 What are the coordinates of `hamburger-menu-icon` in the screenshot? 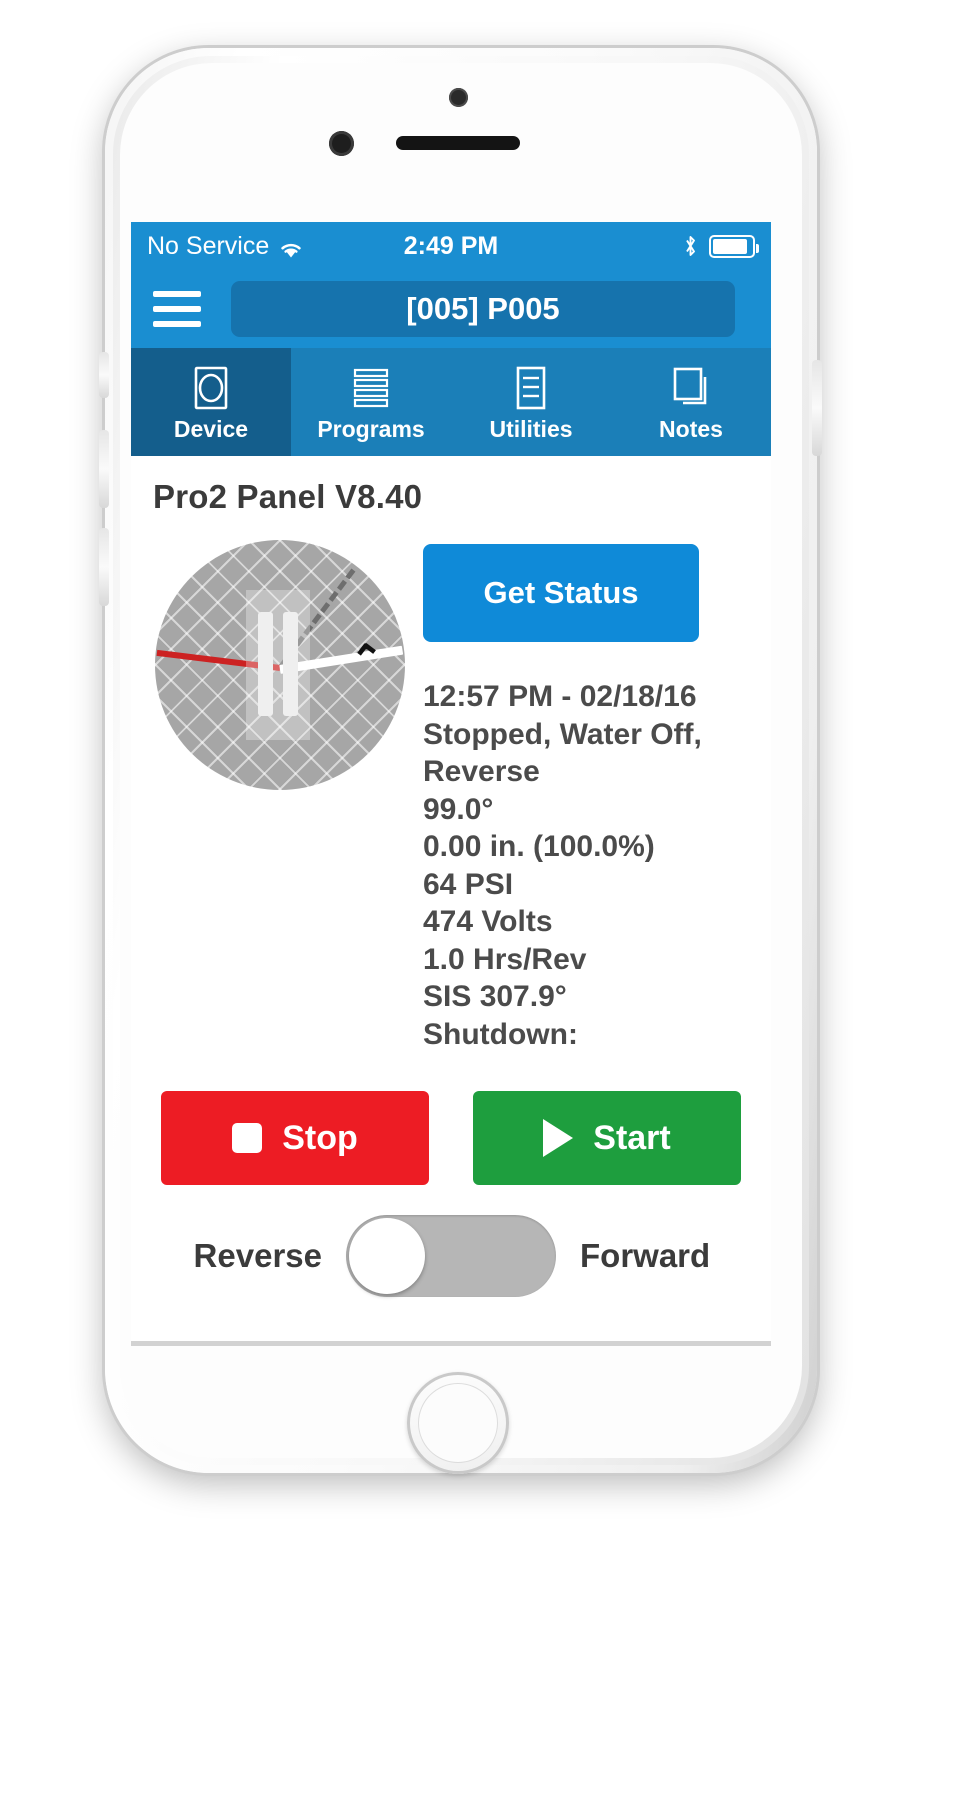 It's located at (177, 309).